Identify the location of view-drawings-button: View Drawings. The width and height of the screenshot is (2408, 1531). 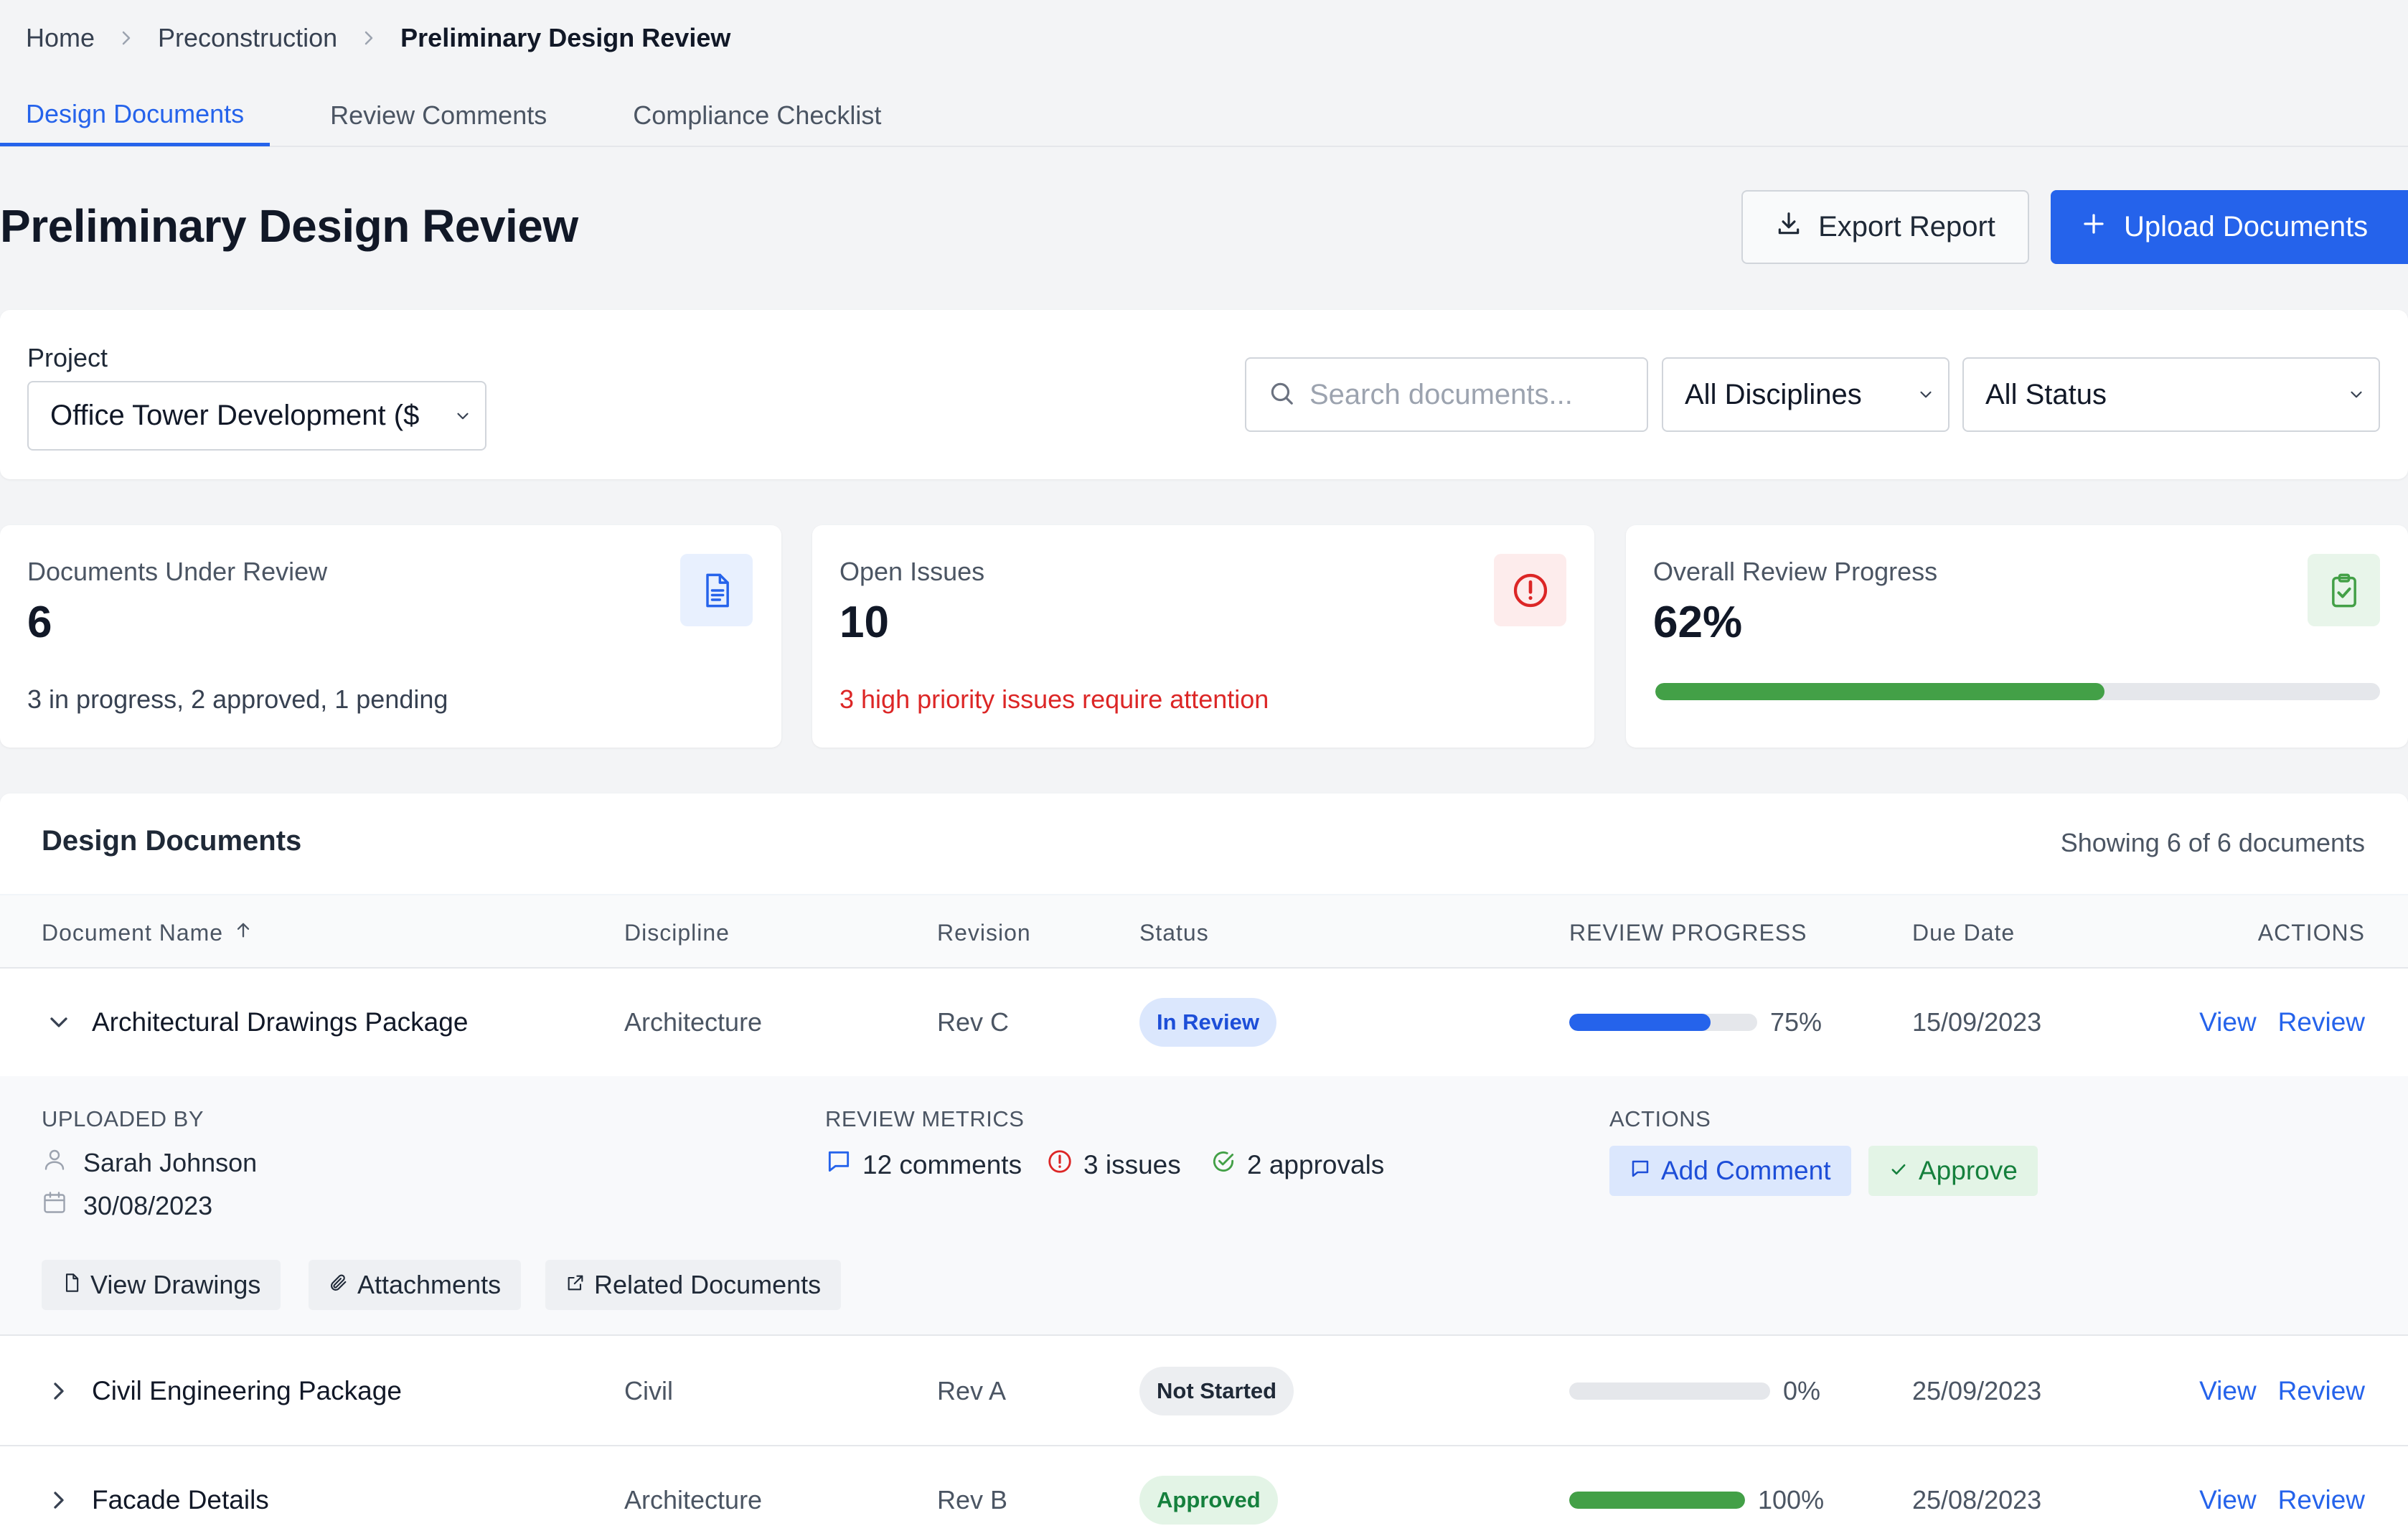
(161, 1285).